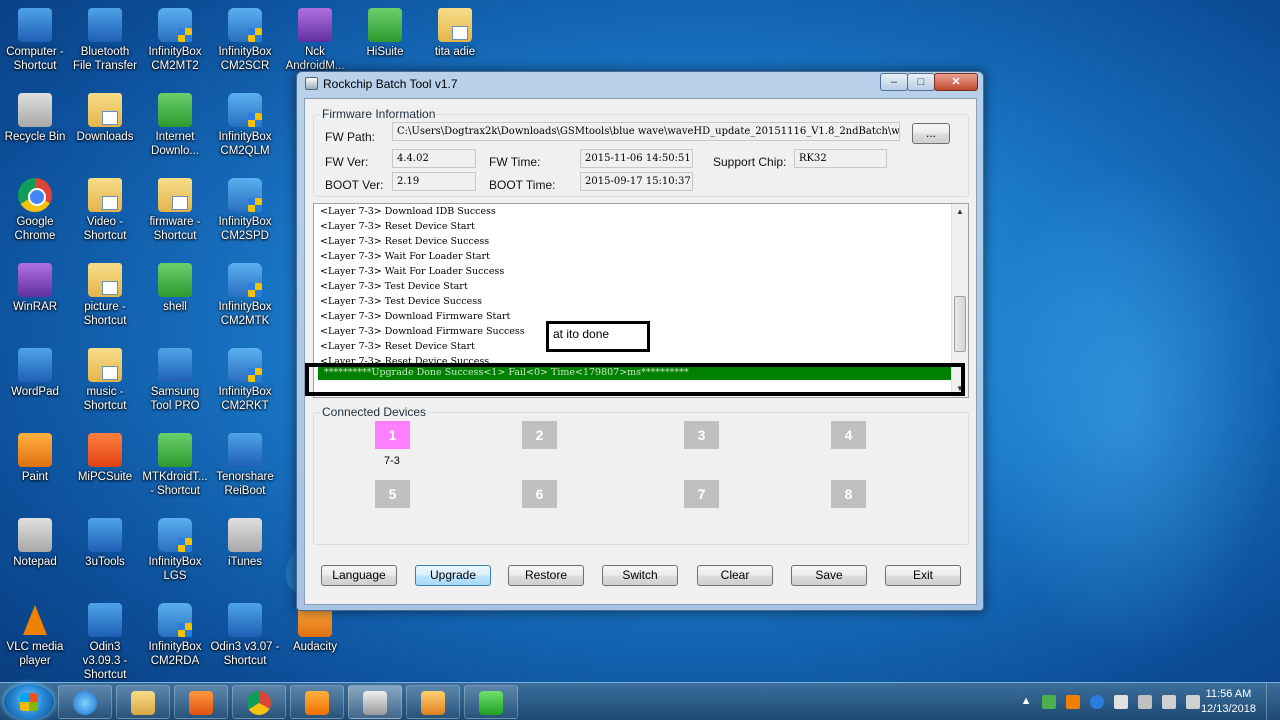 The image size is (1280, 720). I want to click on taskbar-explorer, so click(143, 702).